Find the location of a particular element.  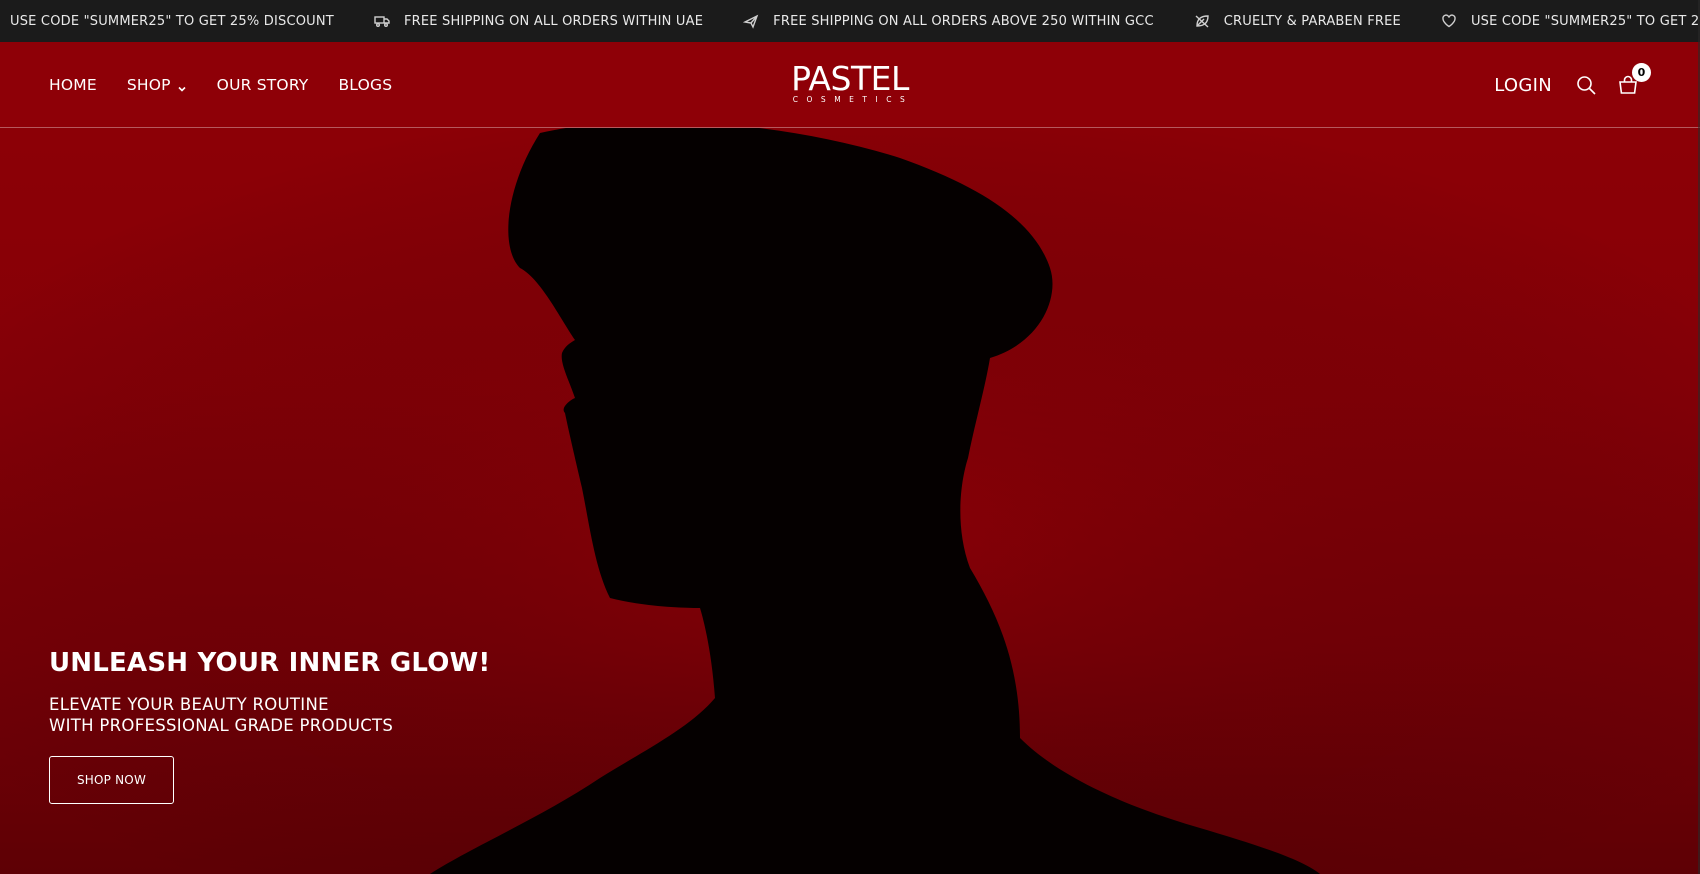

announcement-text: CRUELTY & PARABEN FREE is located at coordinates (1312, 21).